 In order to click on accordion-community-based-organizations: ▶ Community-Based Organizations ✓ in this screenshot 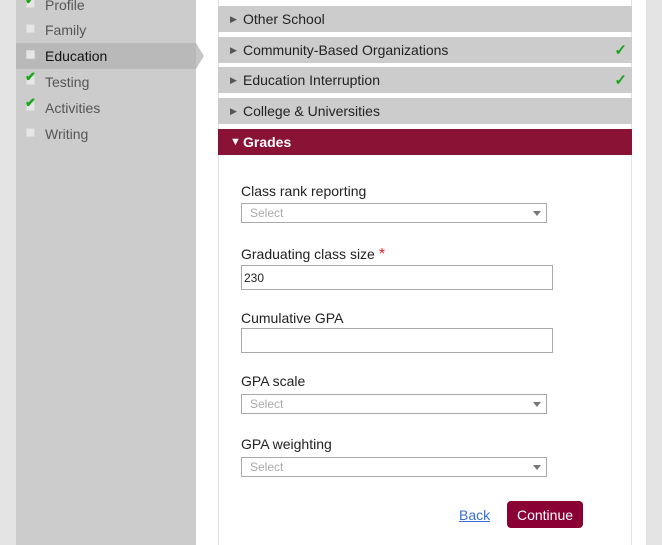, I will do `click(425, 50)`.